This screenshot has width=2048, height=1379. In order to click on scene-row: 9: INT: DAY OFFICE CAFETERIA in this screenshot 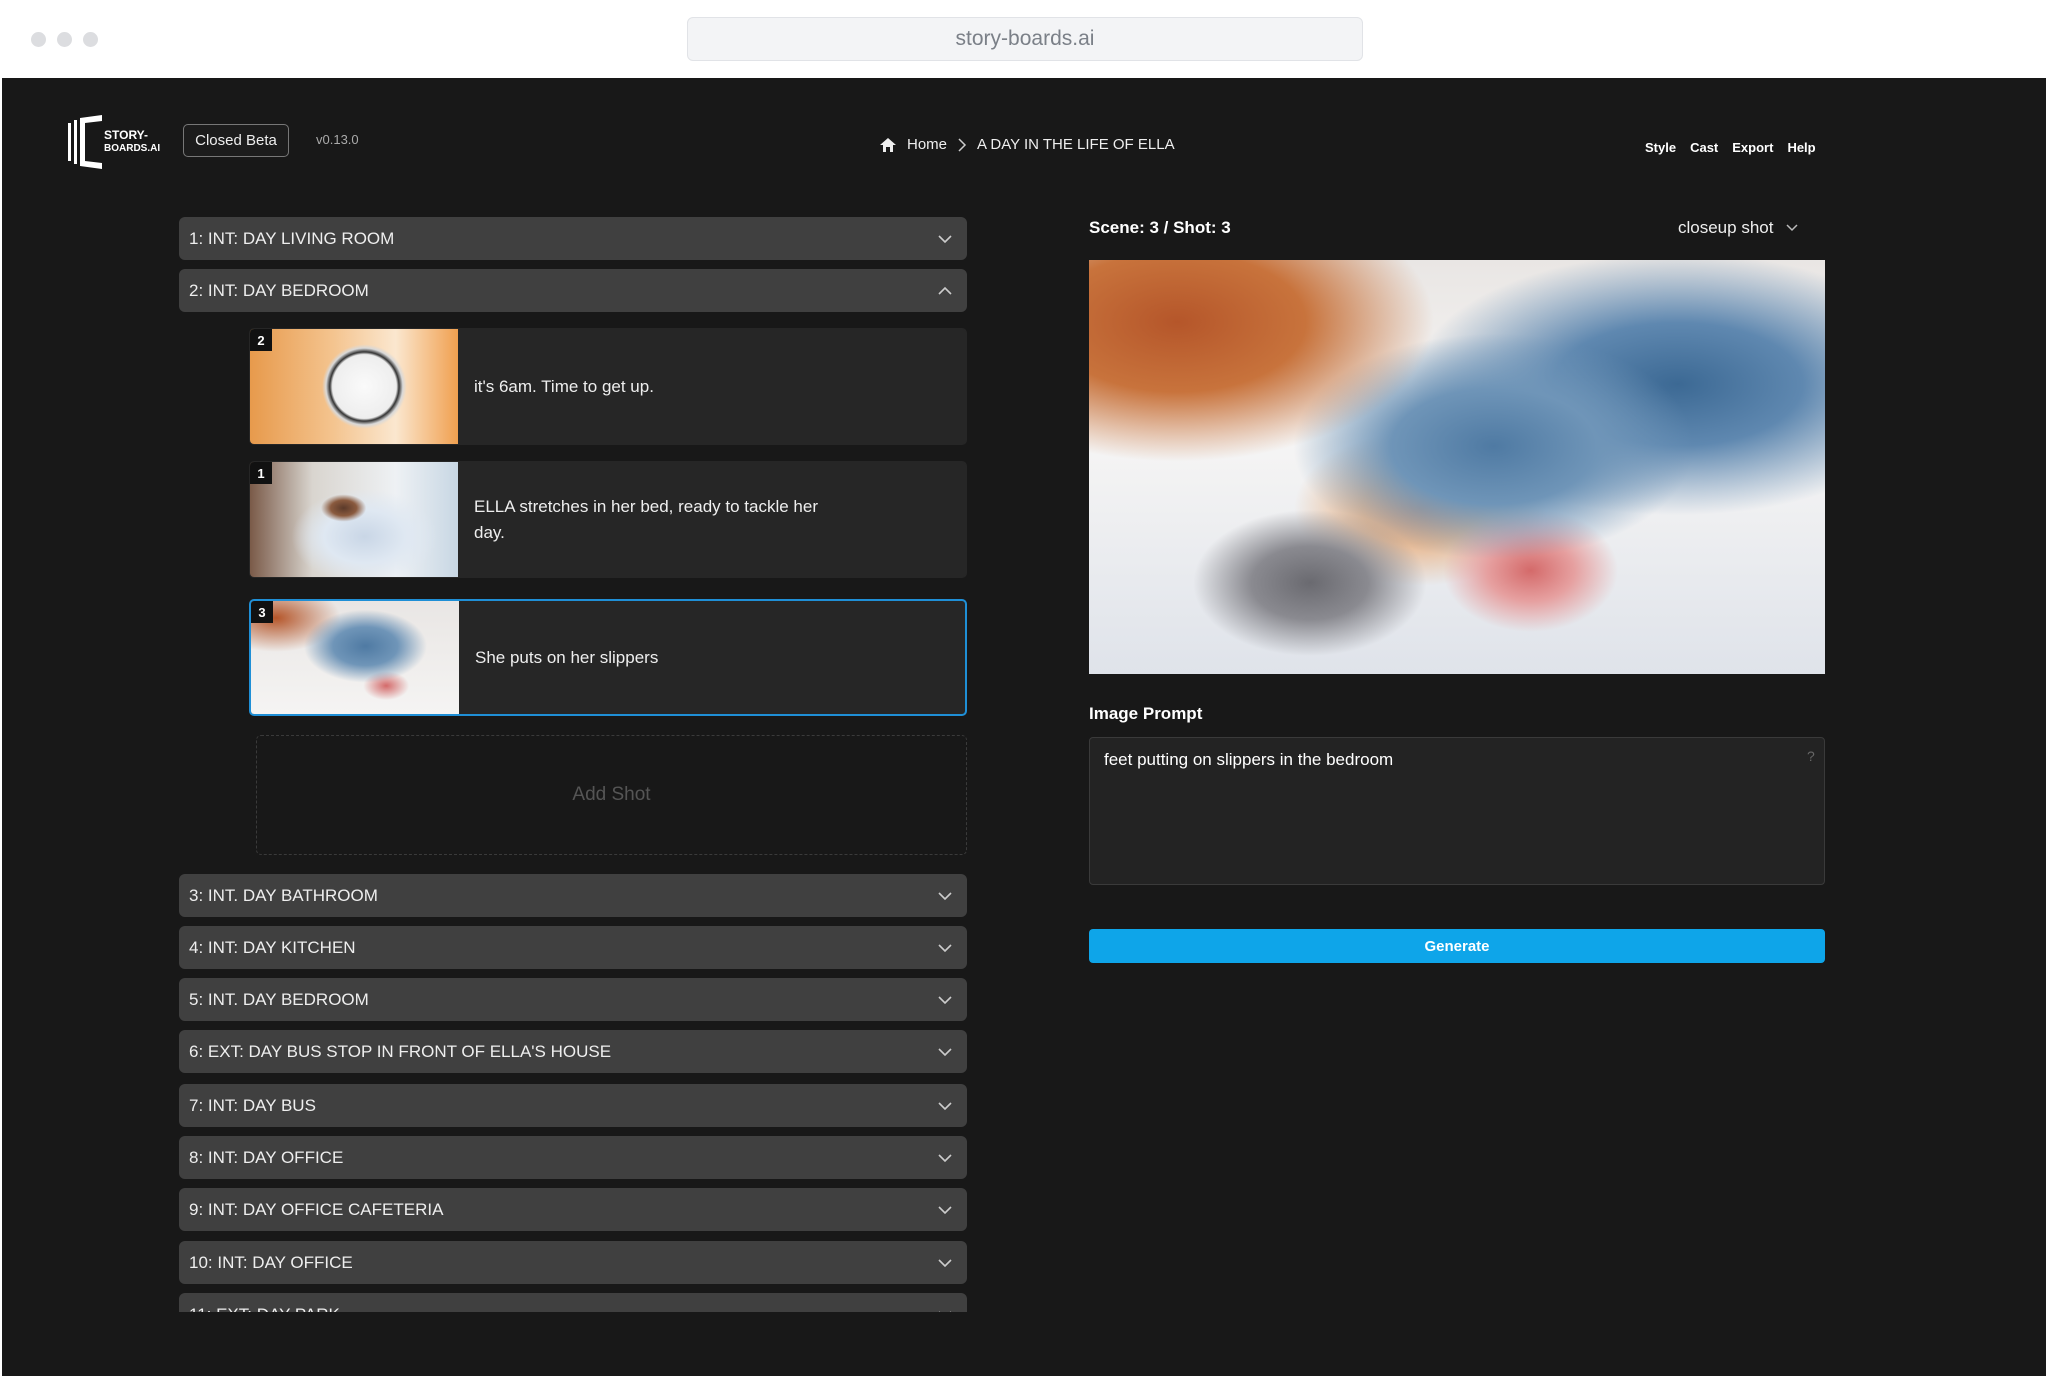, I will do `click(573, 1209)`.